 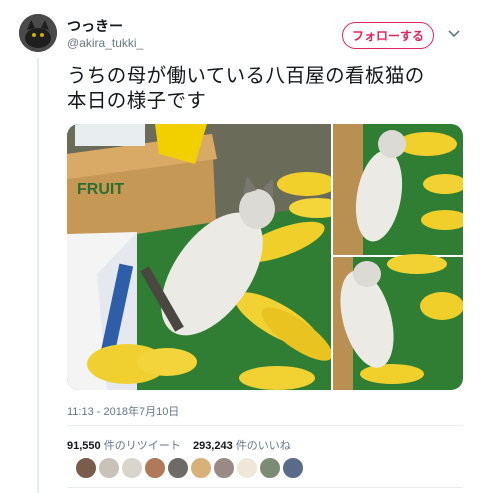 I want to click on tweet-text-line: うちの母が働いている八百屋の看板猫の, so click(x=246, y=76).